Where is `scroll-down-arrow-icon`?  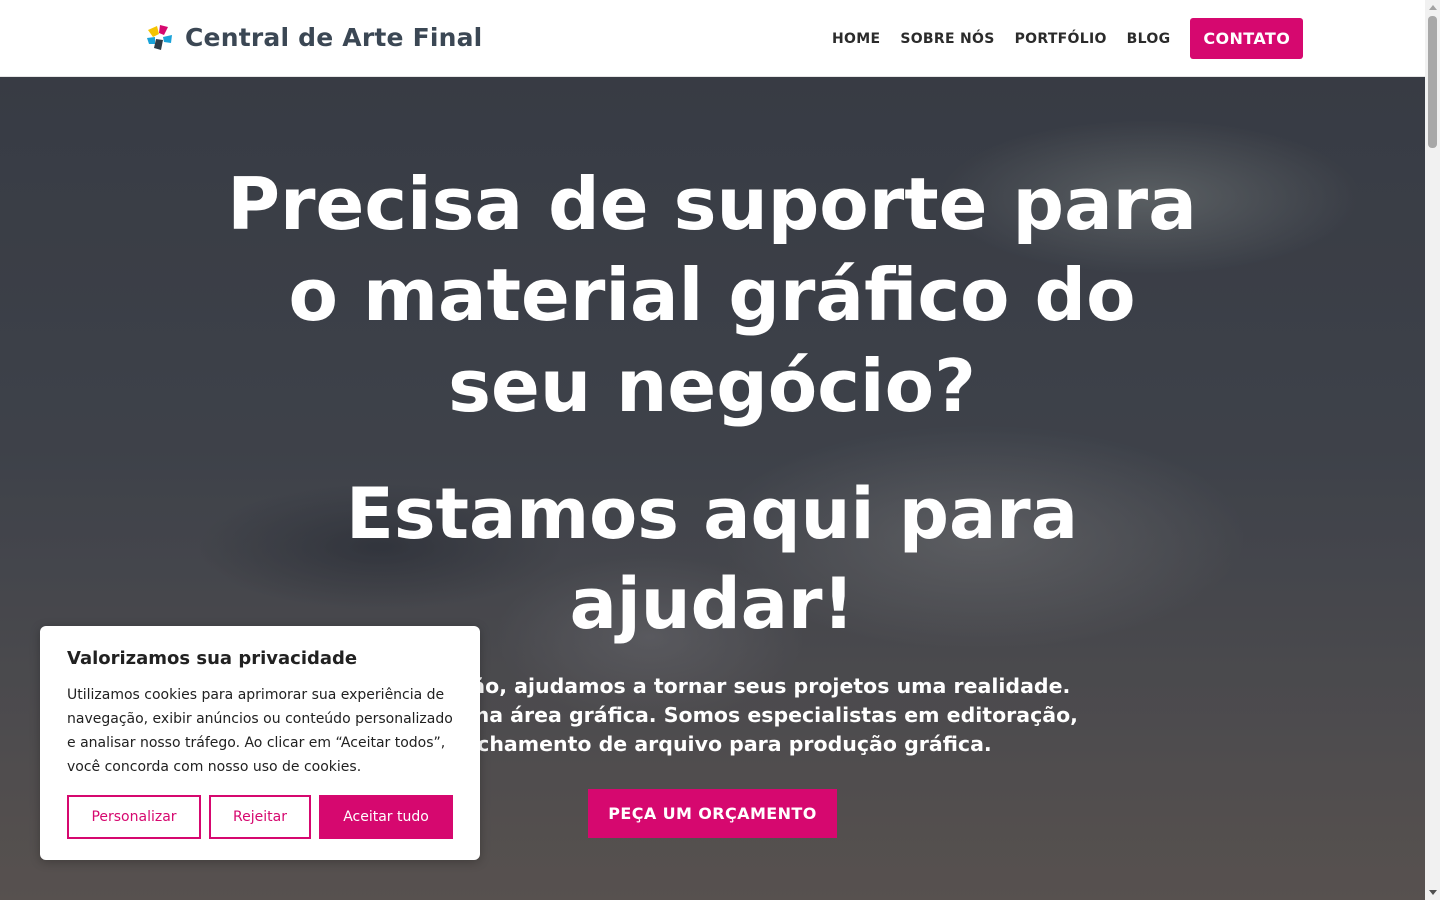 scroll-down-arrow-icon is located at coordinates (1433, 892).